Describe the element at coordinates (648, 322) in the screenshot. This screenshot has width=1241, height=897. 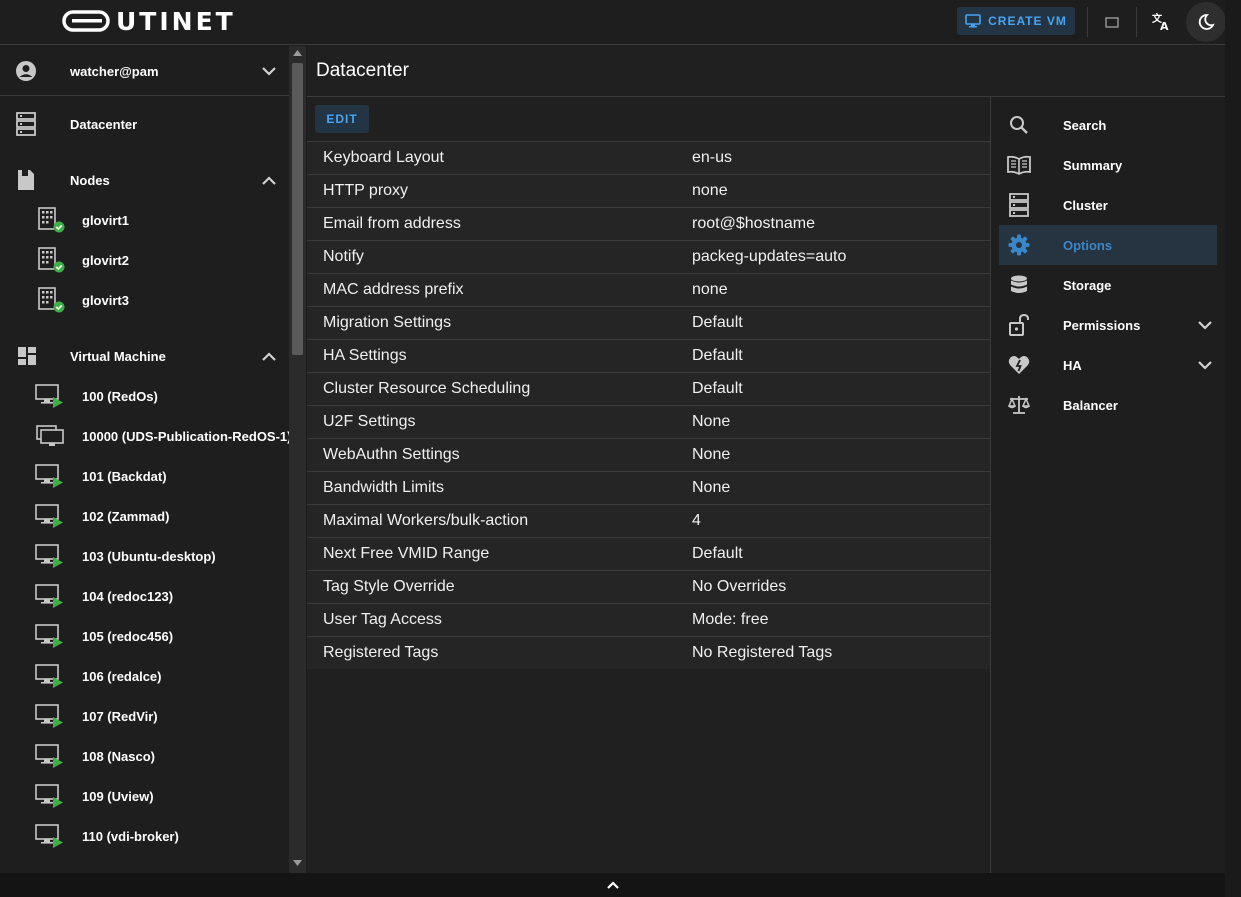
I see `option-row: Migration Settings Default` at that location.